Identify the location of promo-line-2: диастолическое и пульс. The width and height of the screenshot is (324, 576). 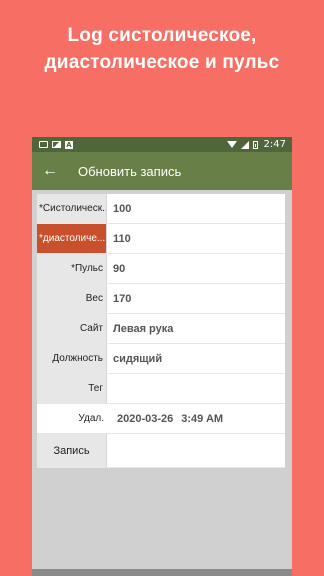
(162, 62).